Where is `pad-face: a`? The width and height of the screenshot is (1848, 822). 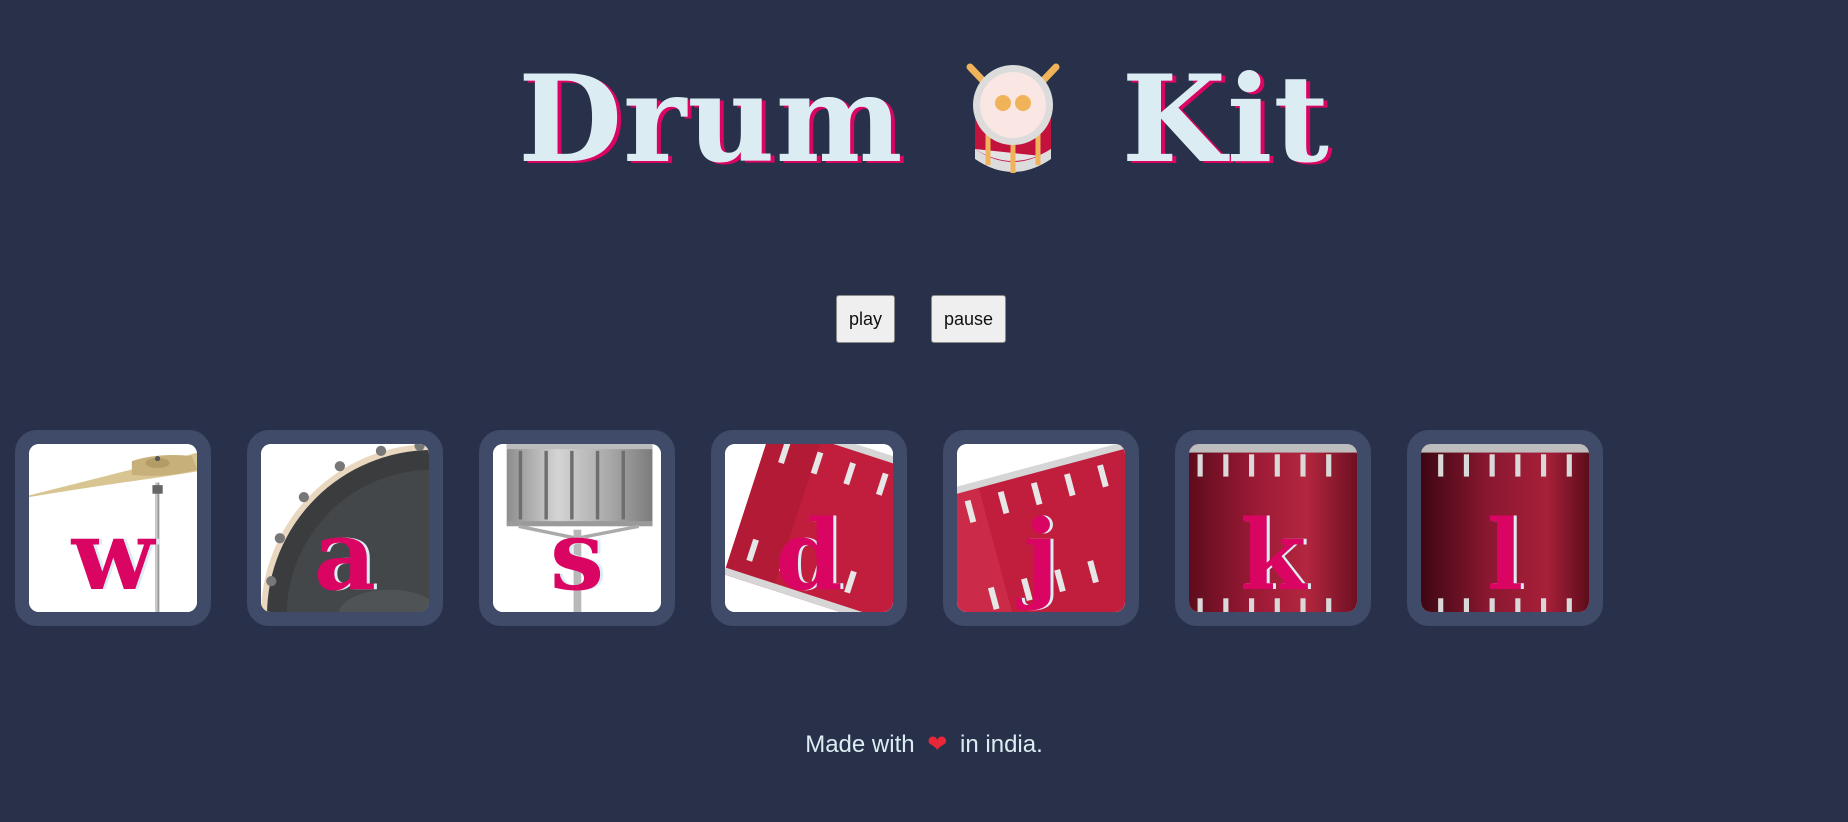
pad-face: a is located at coordinates (345, 528).